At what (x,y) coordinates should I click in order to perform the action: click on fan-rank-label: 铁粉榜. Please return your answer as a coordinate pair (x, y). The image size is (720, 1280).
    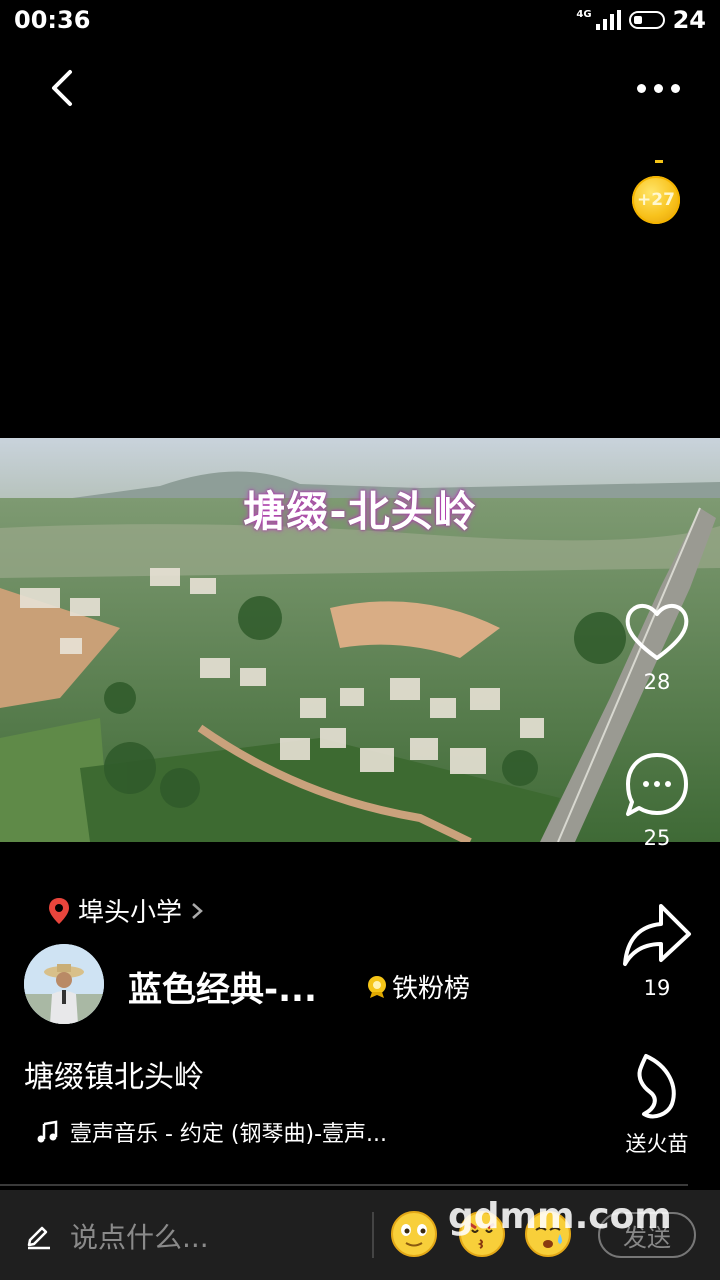
    Looking at the image, I should click on (431, 989).